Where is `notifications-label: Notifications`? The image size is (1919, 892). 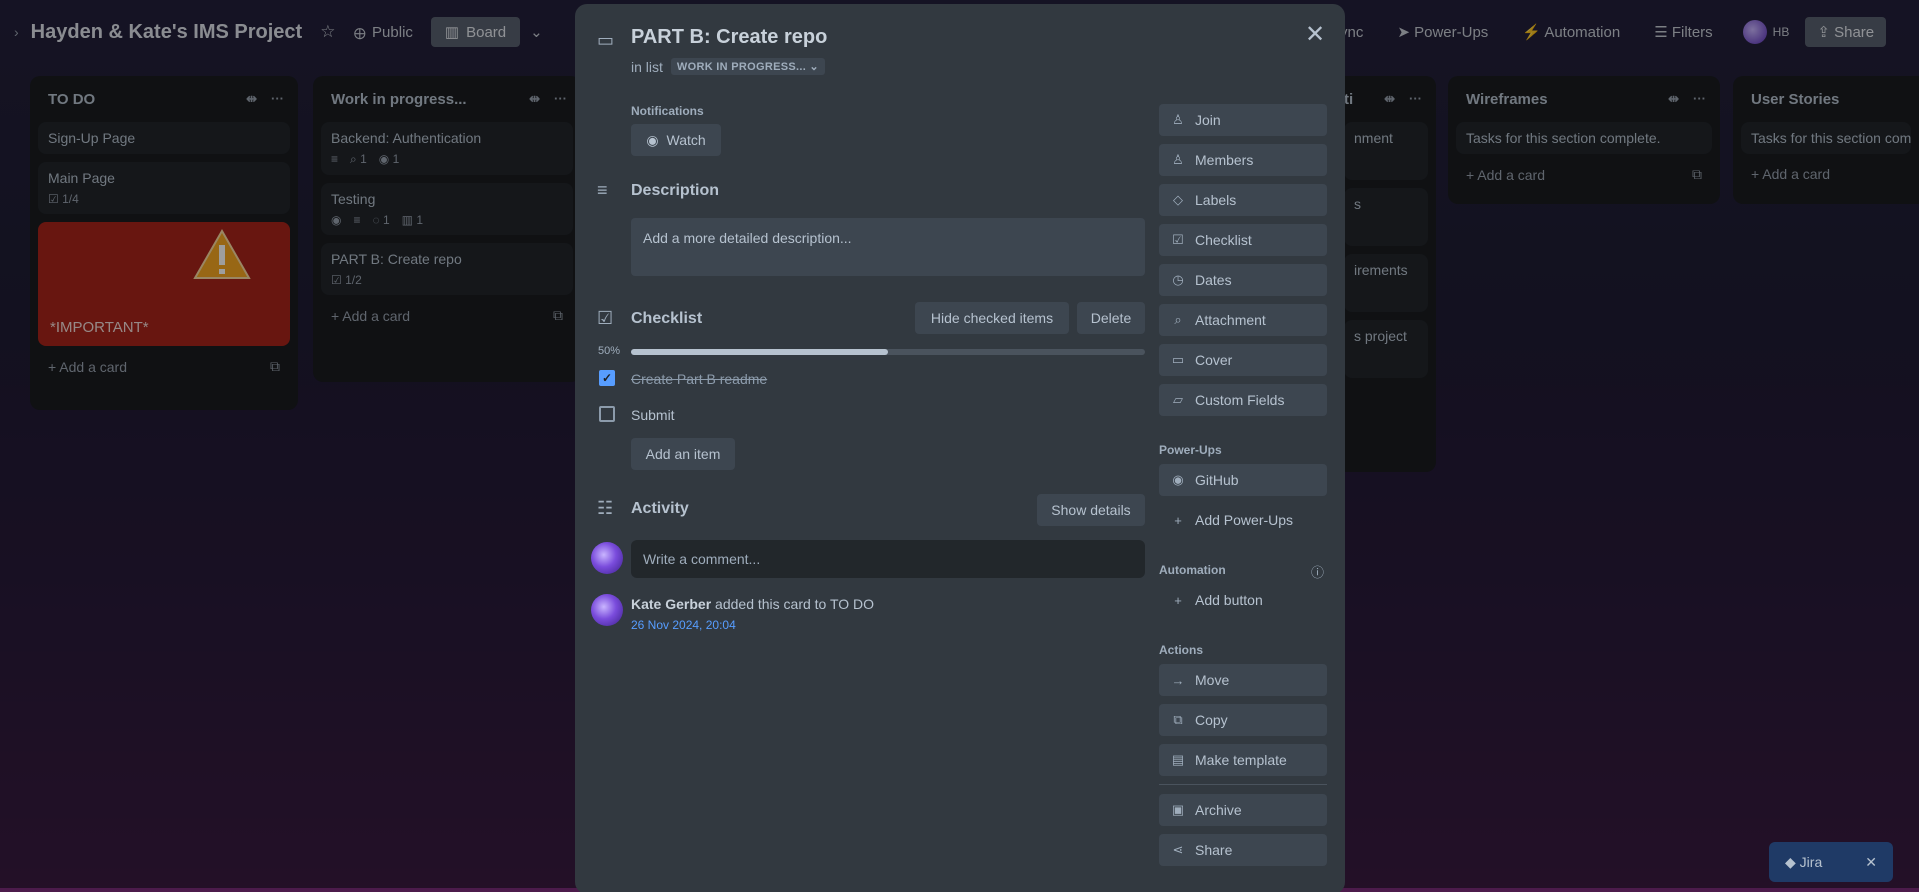 notifications-label: Notifications is located at coordinates (667, 111).